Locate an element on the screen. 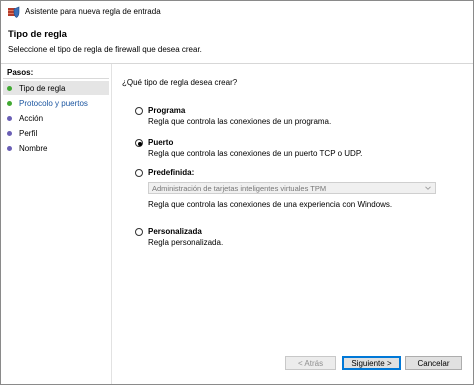 This screenshot has width=474, height=385. next-button: Siguiente > is located at coordinates (371, 363).